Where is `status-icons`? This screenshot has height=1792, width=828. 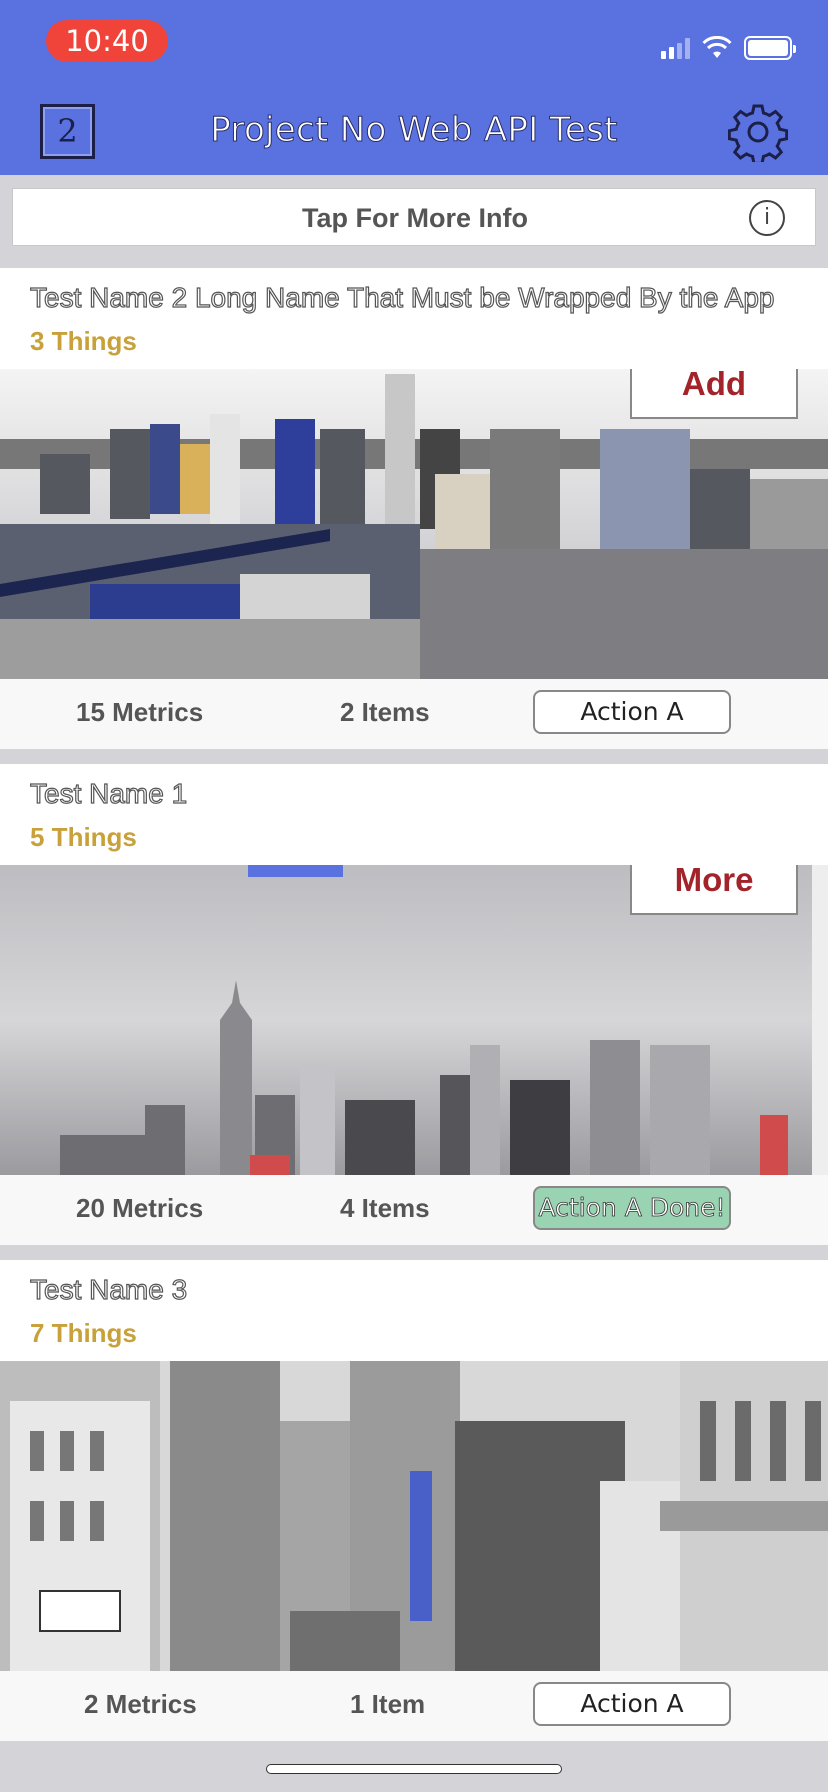 status-icons is located at coordinates (728, 48).